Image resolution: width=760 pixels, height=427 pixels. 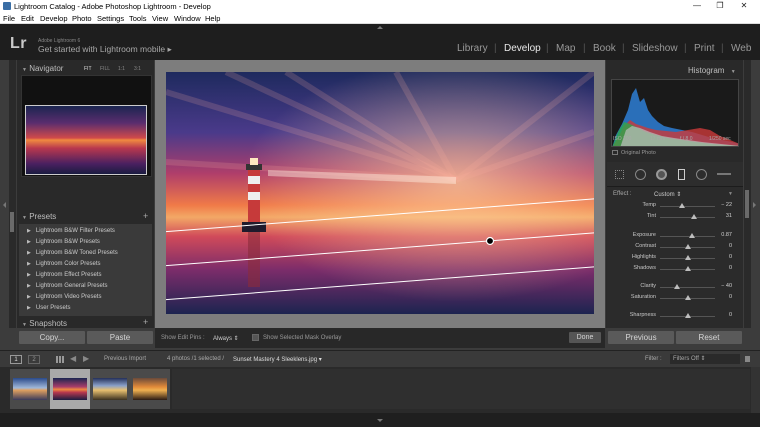 I want to click on spot-removal-icon, so click(x=640, y=174).